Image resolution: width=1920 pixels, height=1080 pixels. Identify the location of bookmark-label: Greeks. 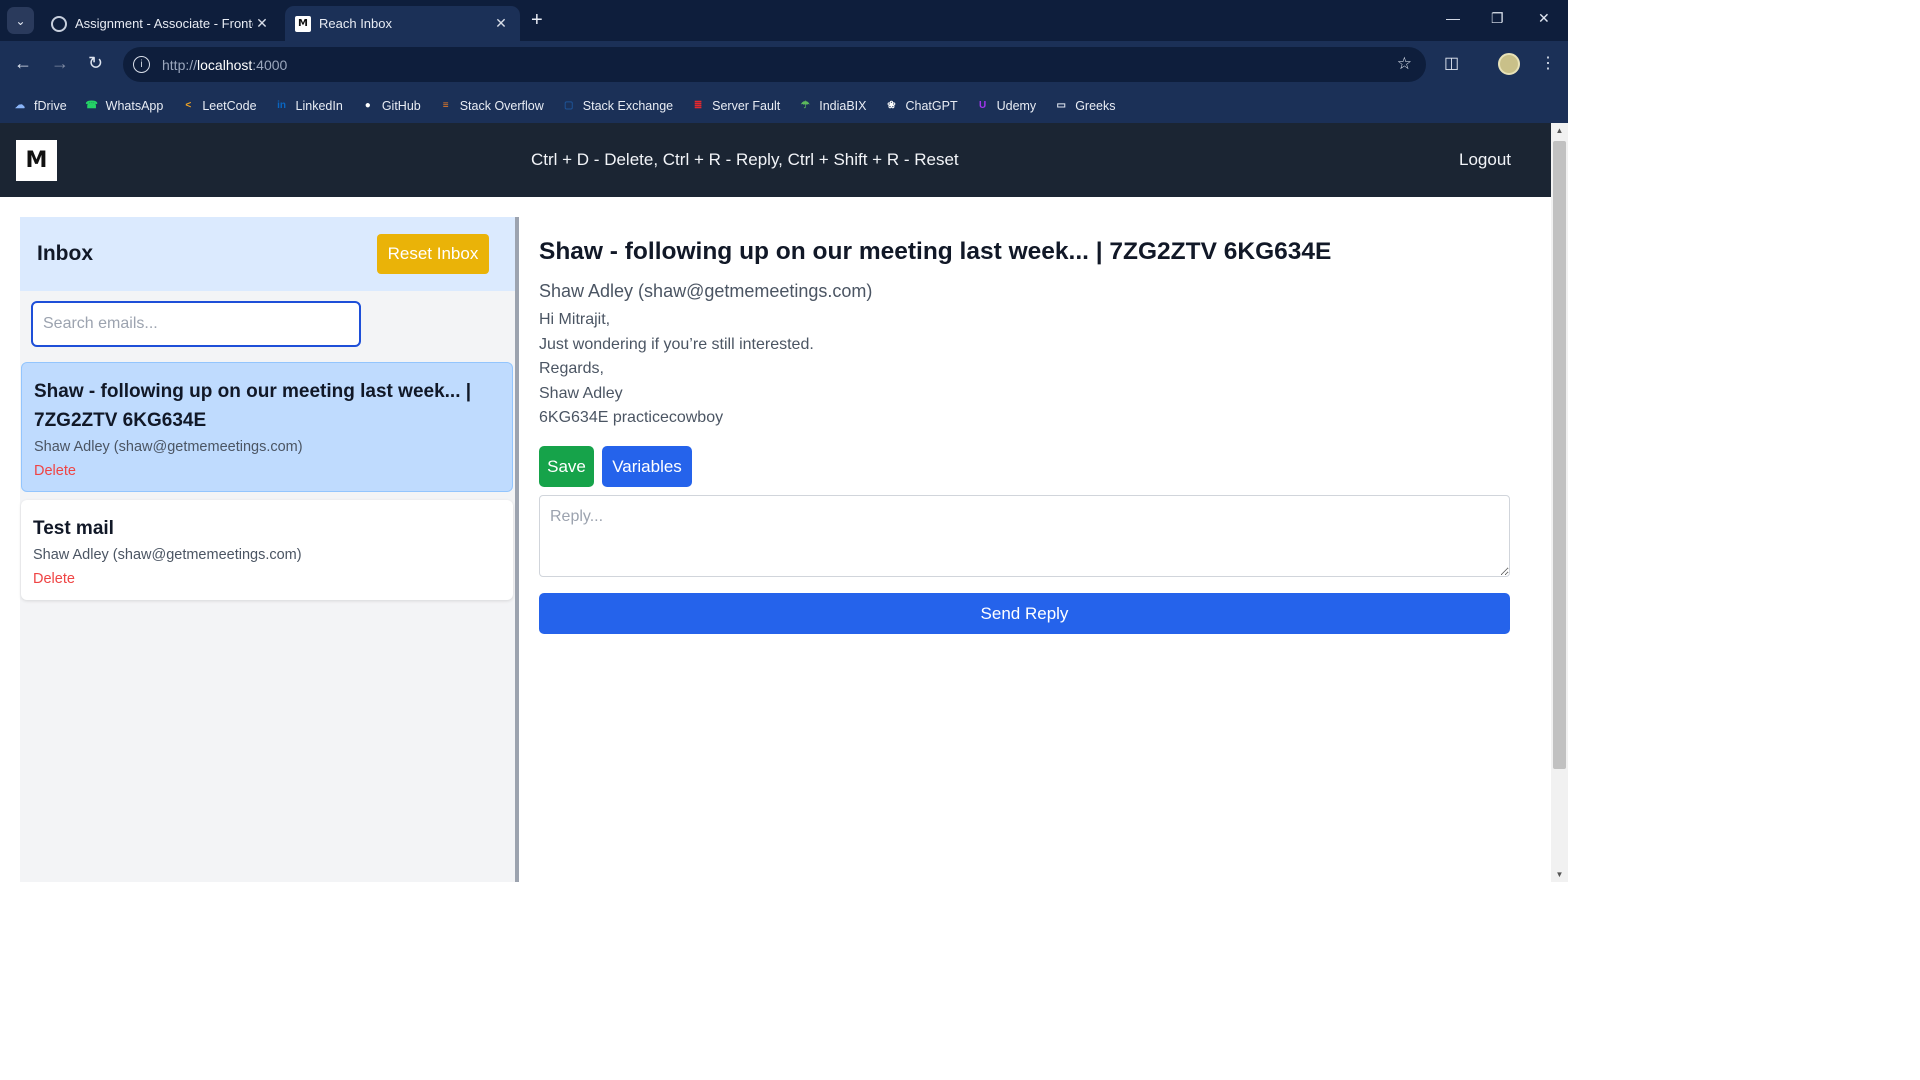
(1095, 105).